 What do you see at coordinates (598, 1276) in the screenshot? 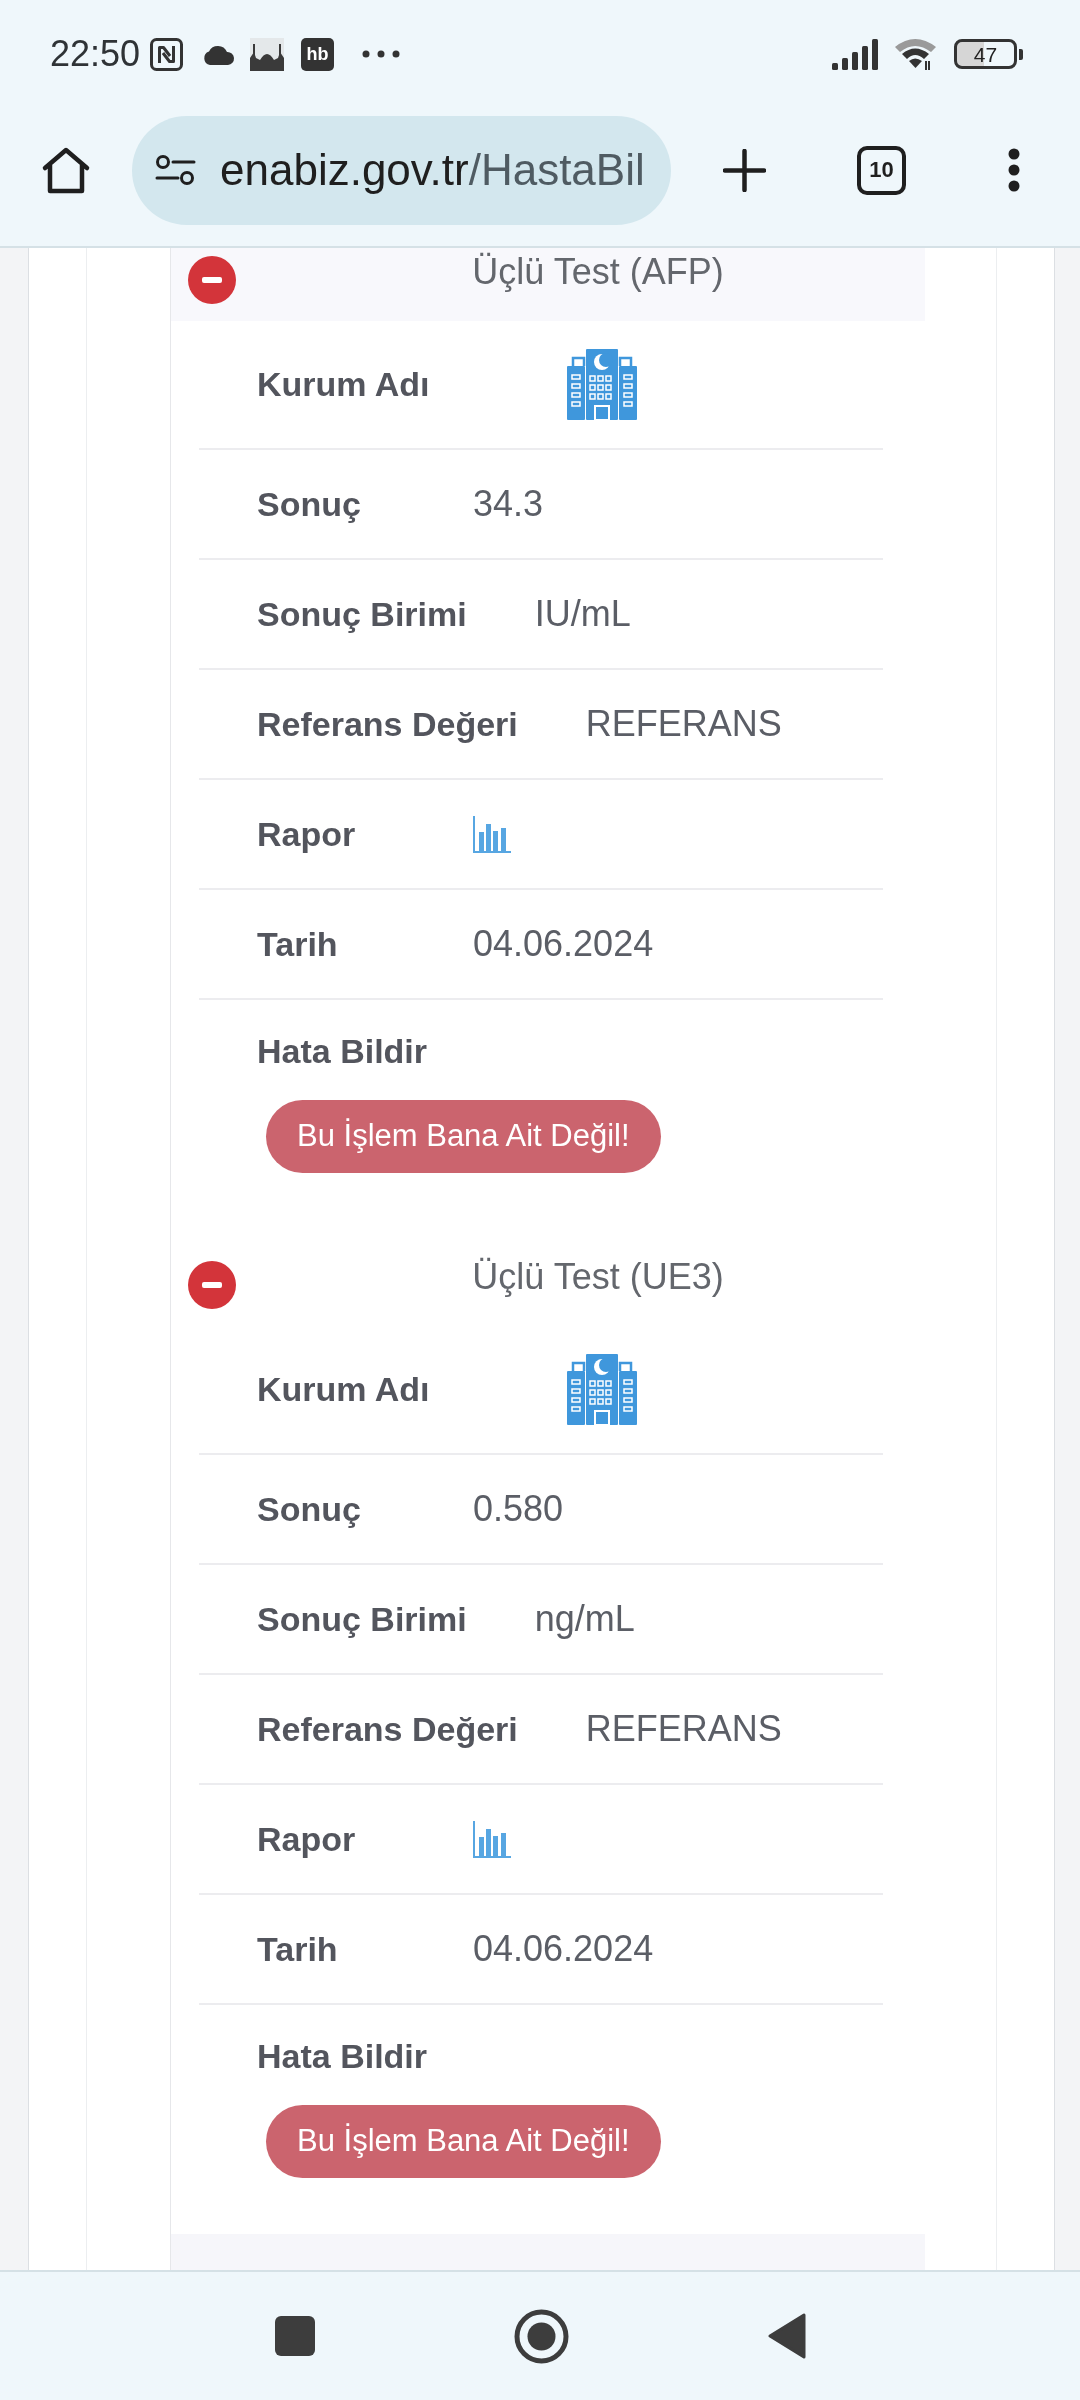
I see `card-title: Üçlü Test (UE3)` at bounding box center [598, 1276].